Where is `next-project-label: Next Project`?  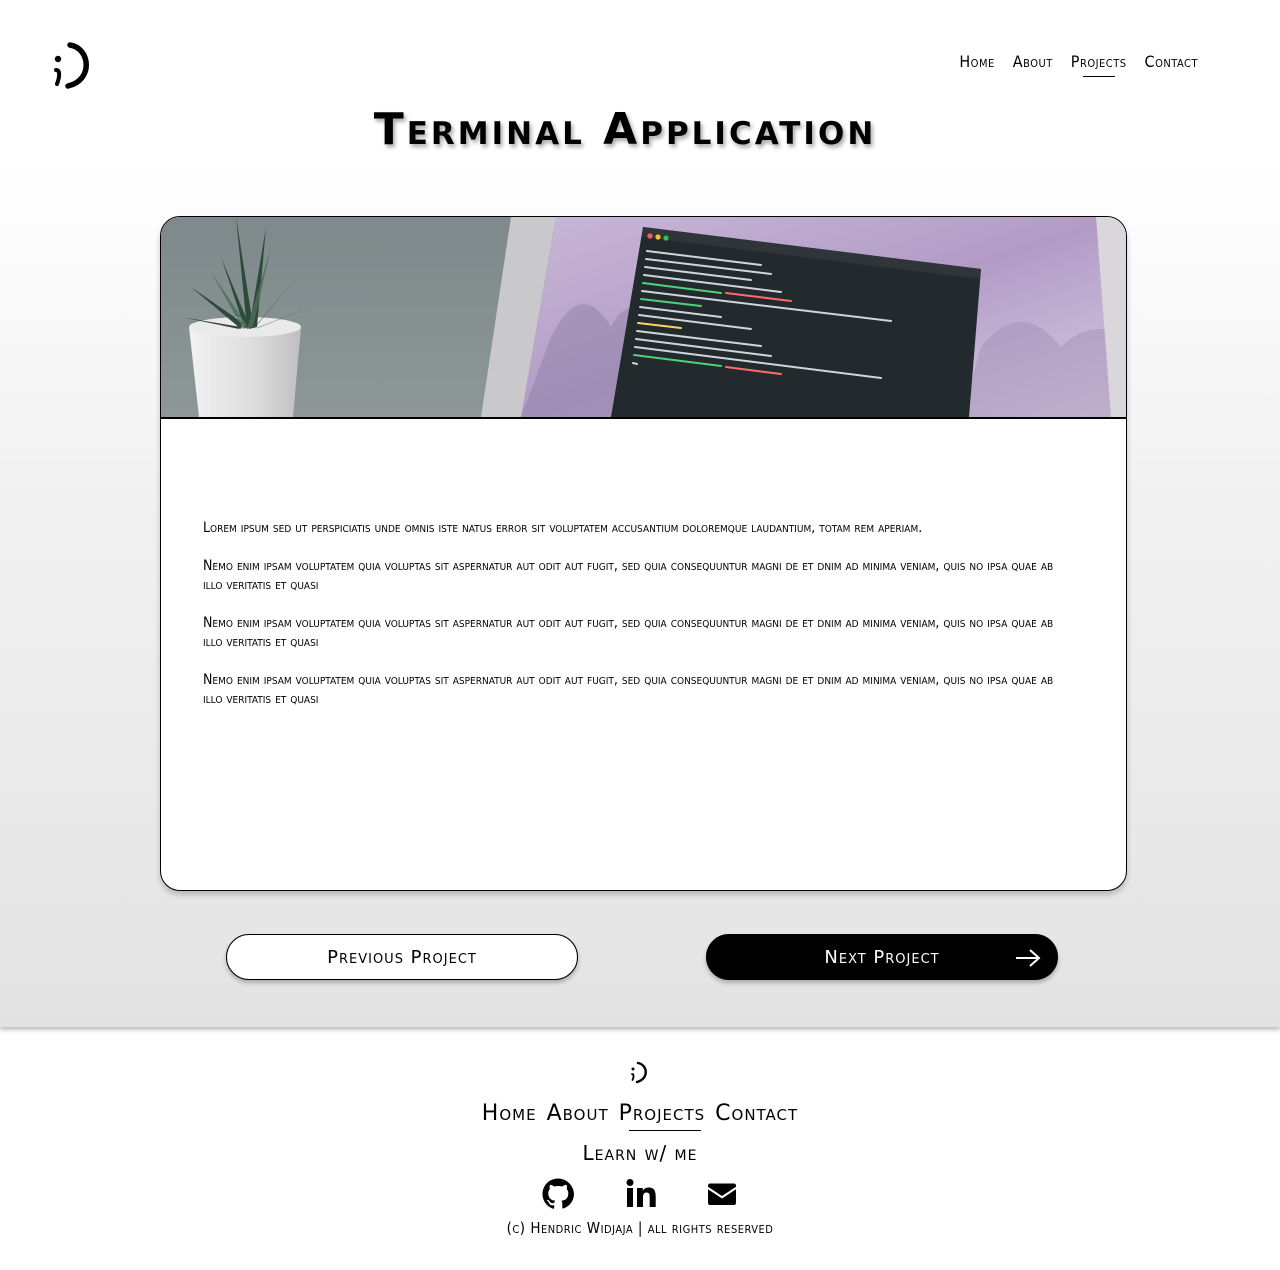 next-project-label: Next Project is located at coordinates (882, 957).